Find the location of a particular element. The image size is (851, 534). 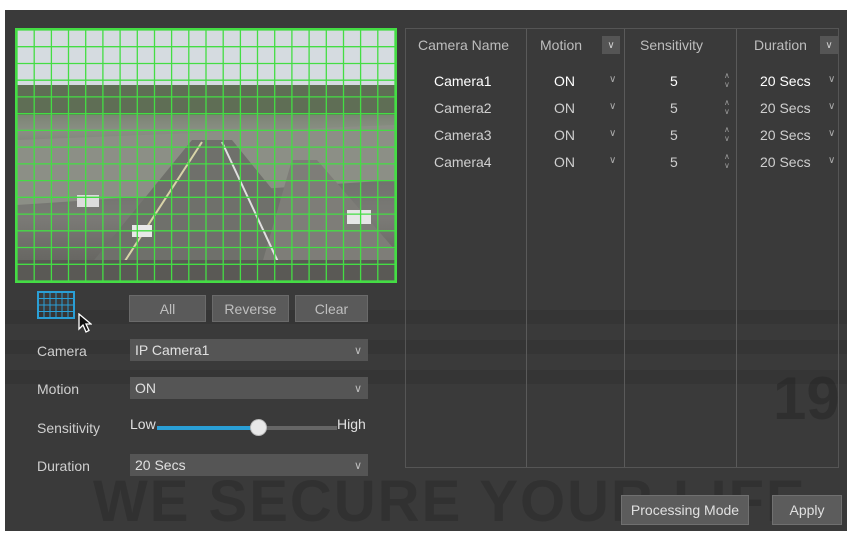

slider-low-label: Low is located at coordinates (143, 424).